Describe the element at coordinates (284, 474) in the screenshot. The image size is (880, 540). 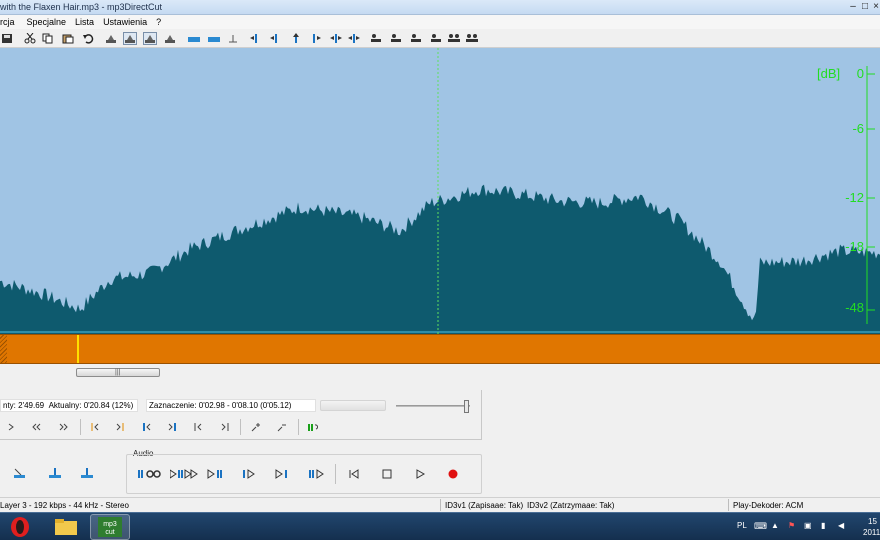
I see `play-to-end-icon` at that location.